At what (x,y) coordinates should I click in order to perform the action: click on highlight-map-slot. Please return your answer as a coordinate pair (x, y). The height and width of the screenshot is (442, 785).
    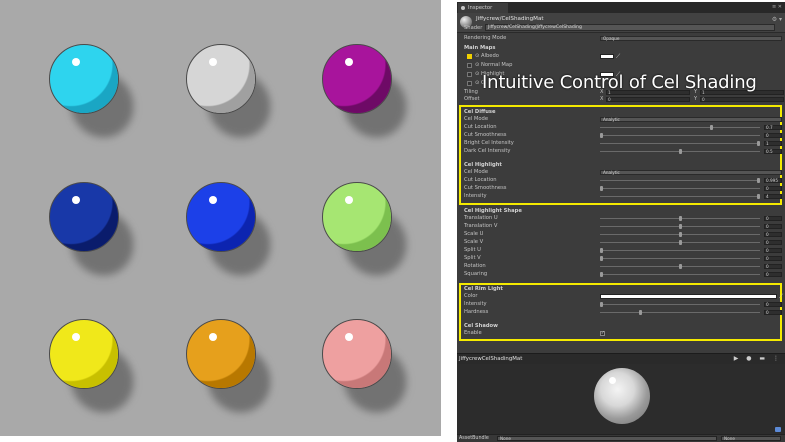
    Looking at the image, I should click on (469, 74).